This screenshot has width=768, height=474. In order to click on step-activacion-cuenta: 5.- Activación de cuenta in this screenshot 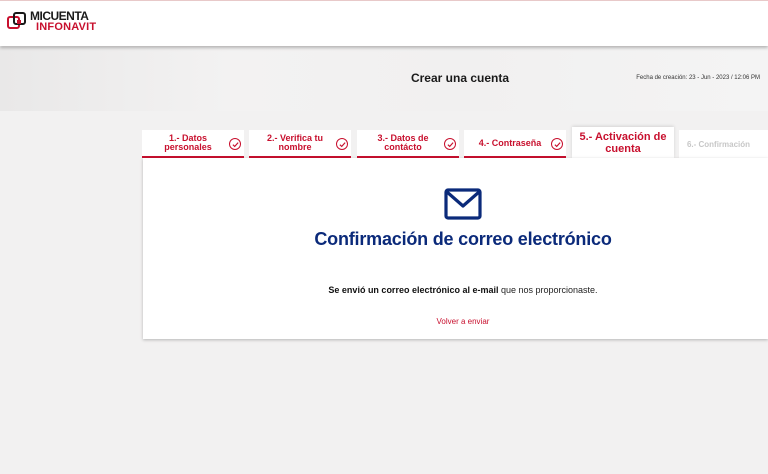, I will do `click(623, 142)`.